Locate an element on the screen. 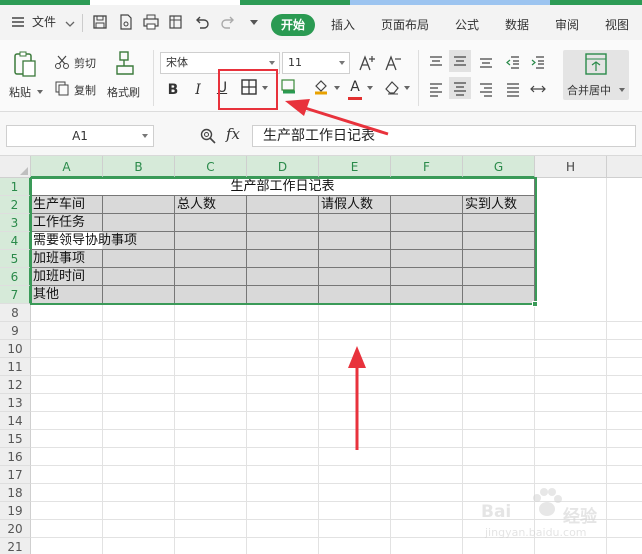 The height and width of the screenshot is (554, 642). watermark-brand2: 经验 is located at coordinates (580, 517).